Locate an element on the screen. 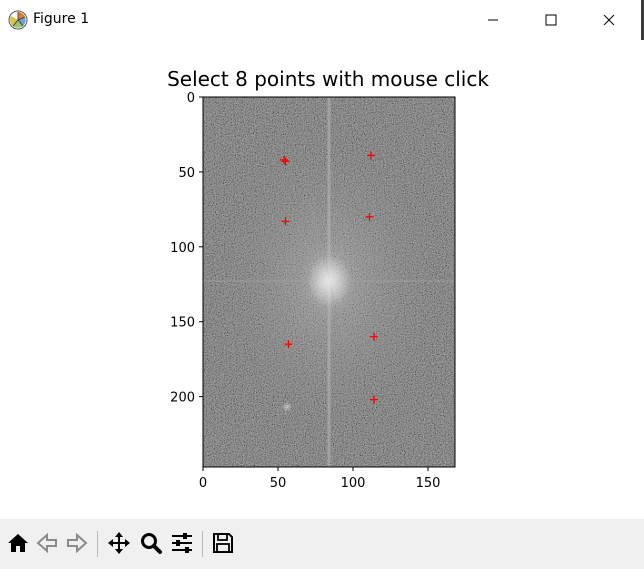 This screenshot has width=644, height=569. x-tick-label: 150 is located at coordinates (428, 483).